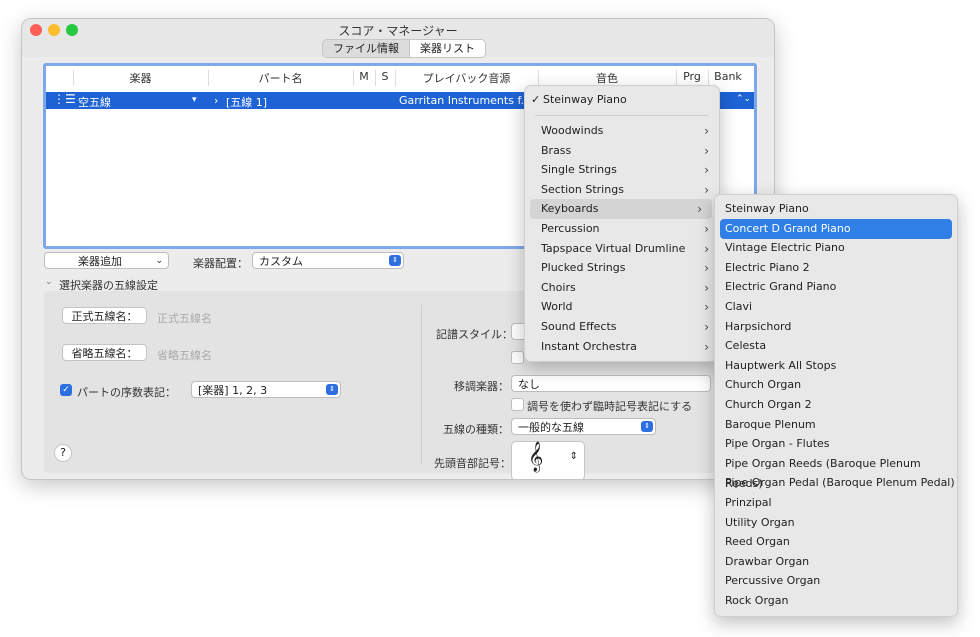 The image size is (980, 637). I want to click on menu-item-section-strings: Section Strings ›, so click(622, 190).